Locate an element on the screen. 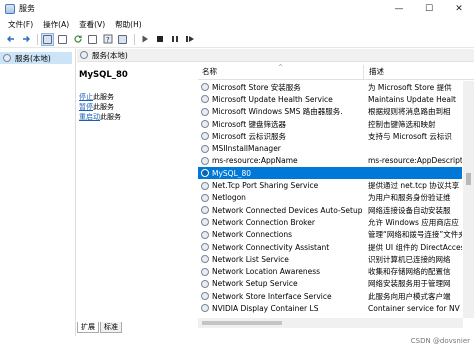 This screenshot has width=474, height=348. service-description-cell: 提供通过 net.tcp 协议共享 is located at coordinates (414, 186).